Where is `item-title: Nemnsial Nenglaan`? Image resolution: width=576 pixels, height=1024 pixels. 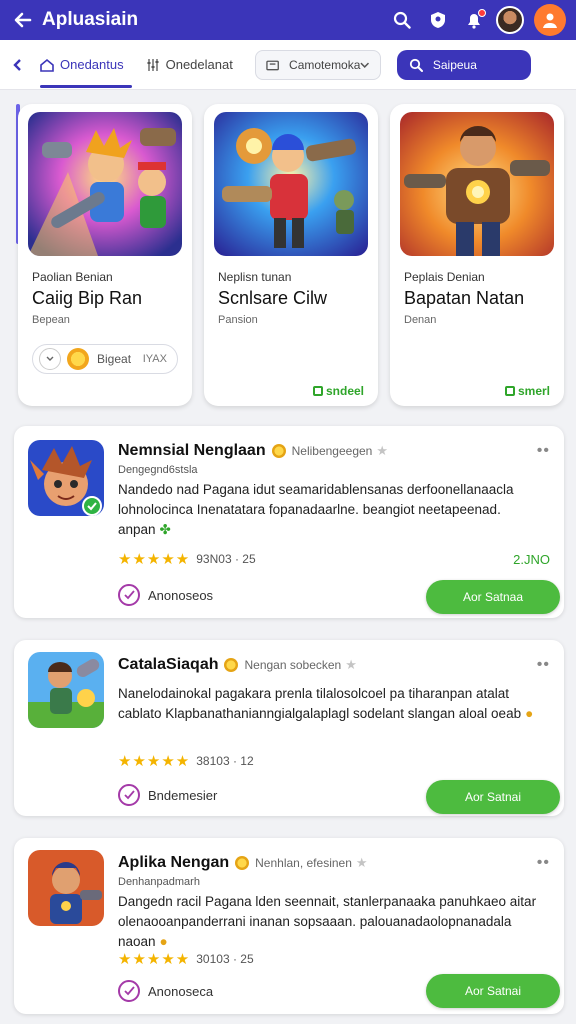
item-title: Nemnsial Nenglaan is located at coordinates (192, 450).